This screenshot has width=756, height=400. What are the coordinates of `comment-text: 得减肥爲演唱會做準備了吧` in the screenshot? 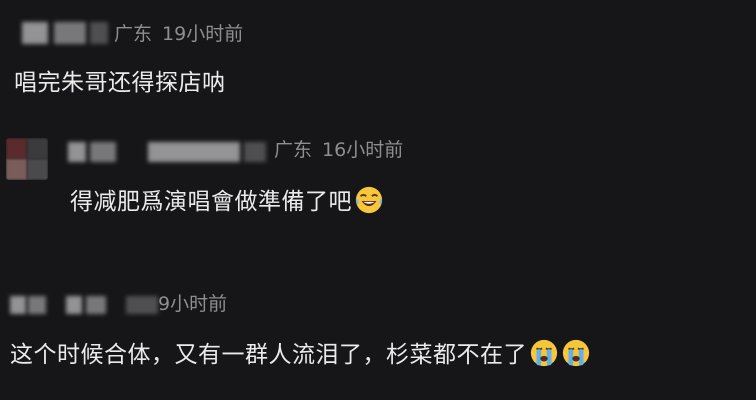 It's located at (227, 201).